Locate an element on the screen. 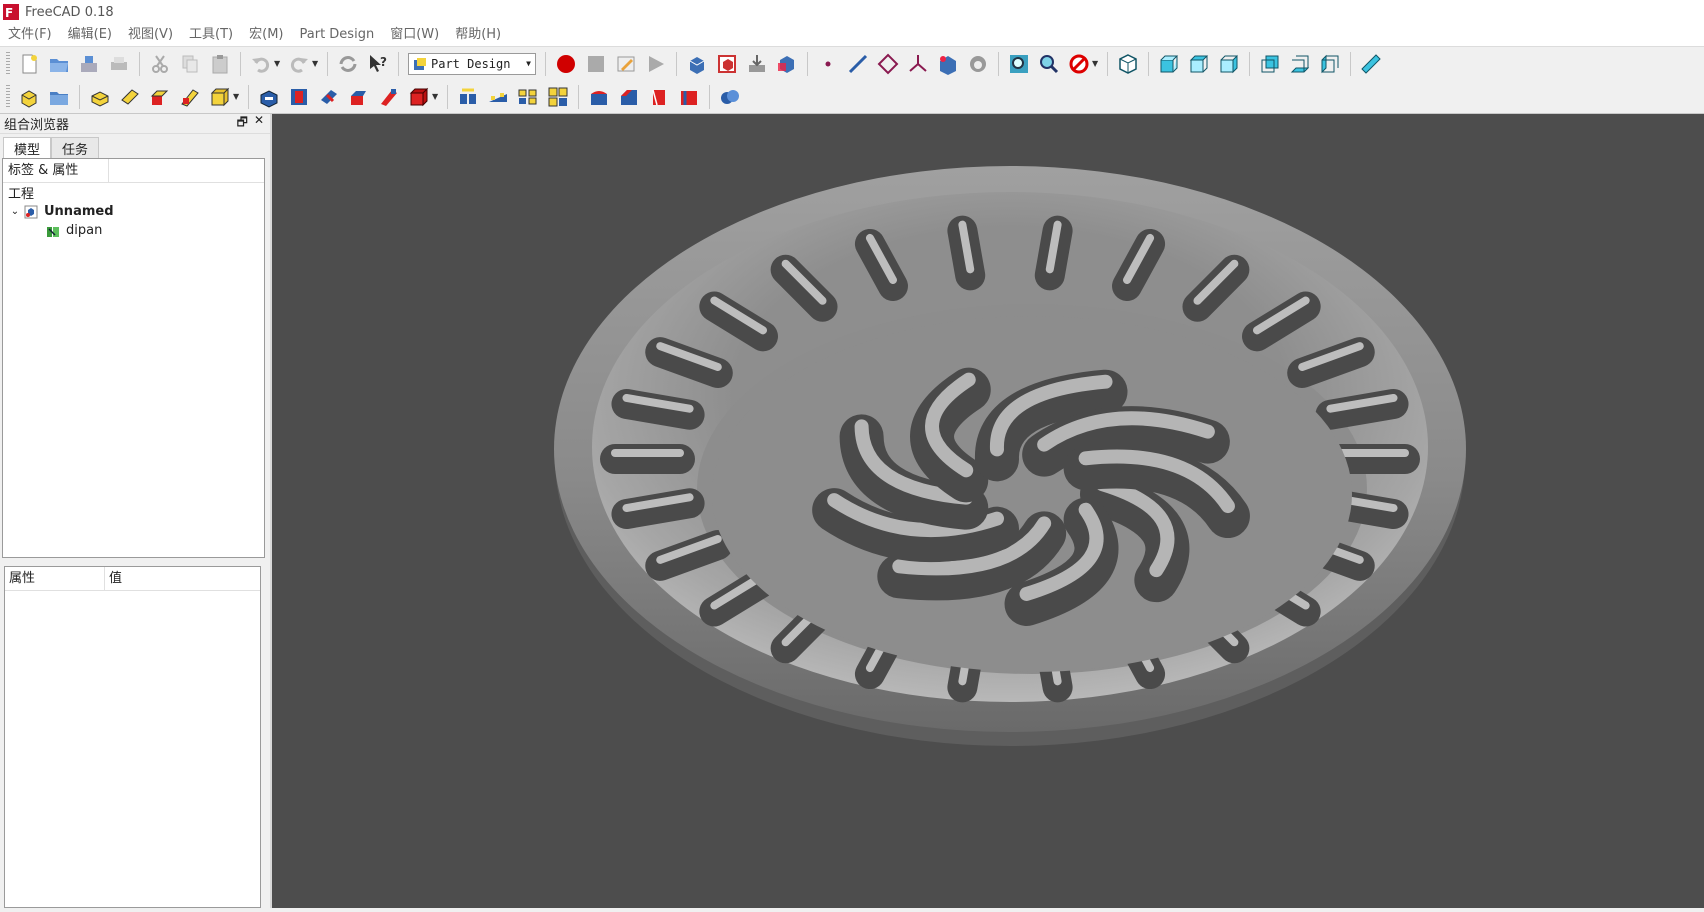  menu-view: 视图(V) is located at coordinates (150, 35).